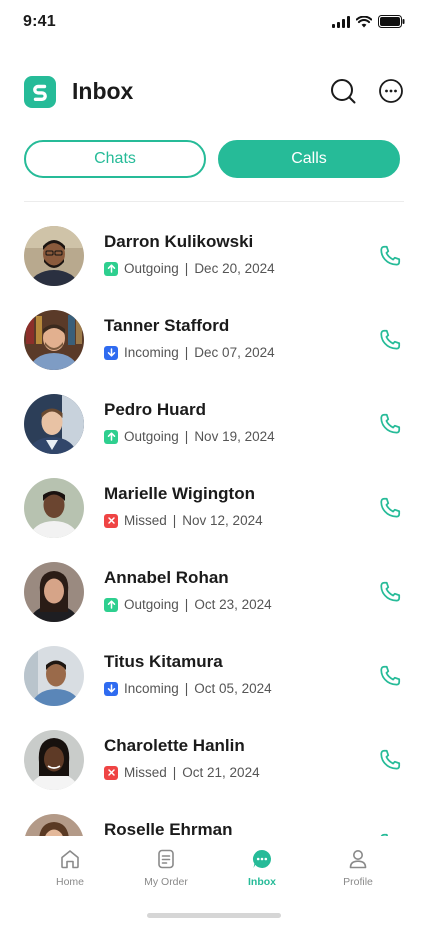  What do you see at coordinates (309, 159) in the screenshot?
I see `tab-calls: Calls` at bounding box center [309, 159].